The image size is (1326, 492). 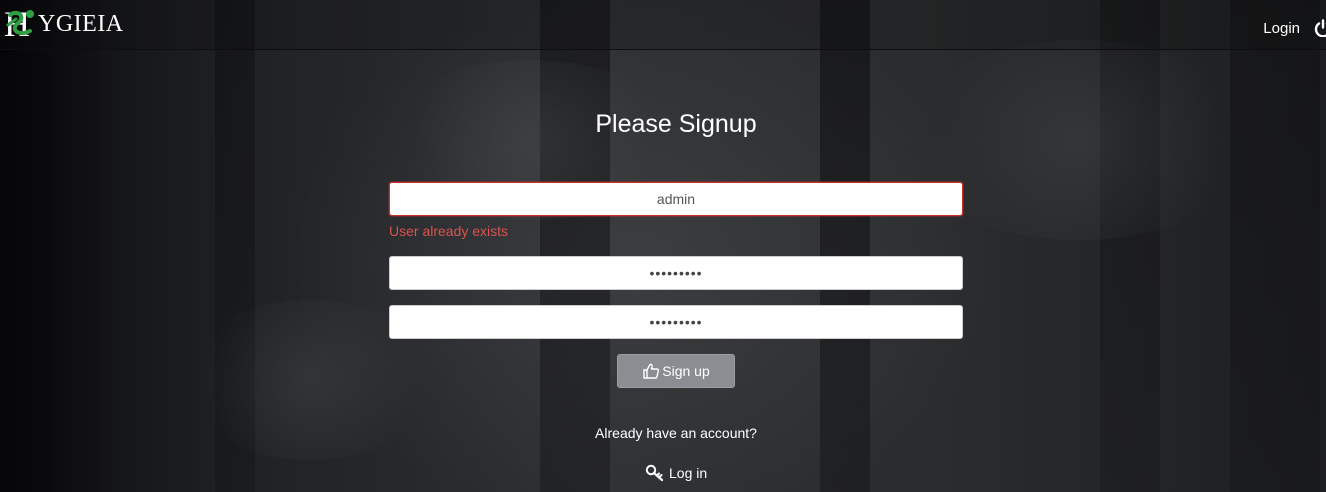 What do you see at coordinates (81, 23) in the screenshot?
I see `brand-name: YGIEIA` at bounding box center [81, 23].